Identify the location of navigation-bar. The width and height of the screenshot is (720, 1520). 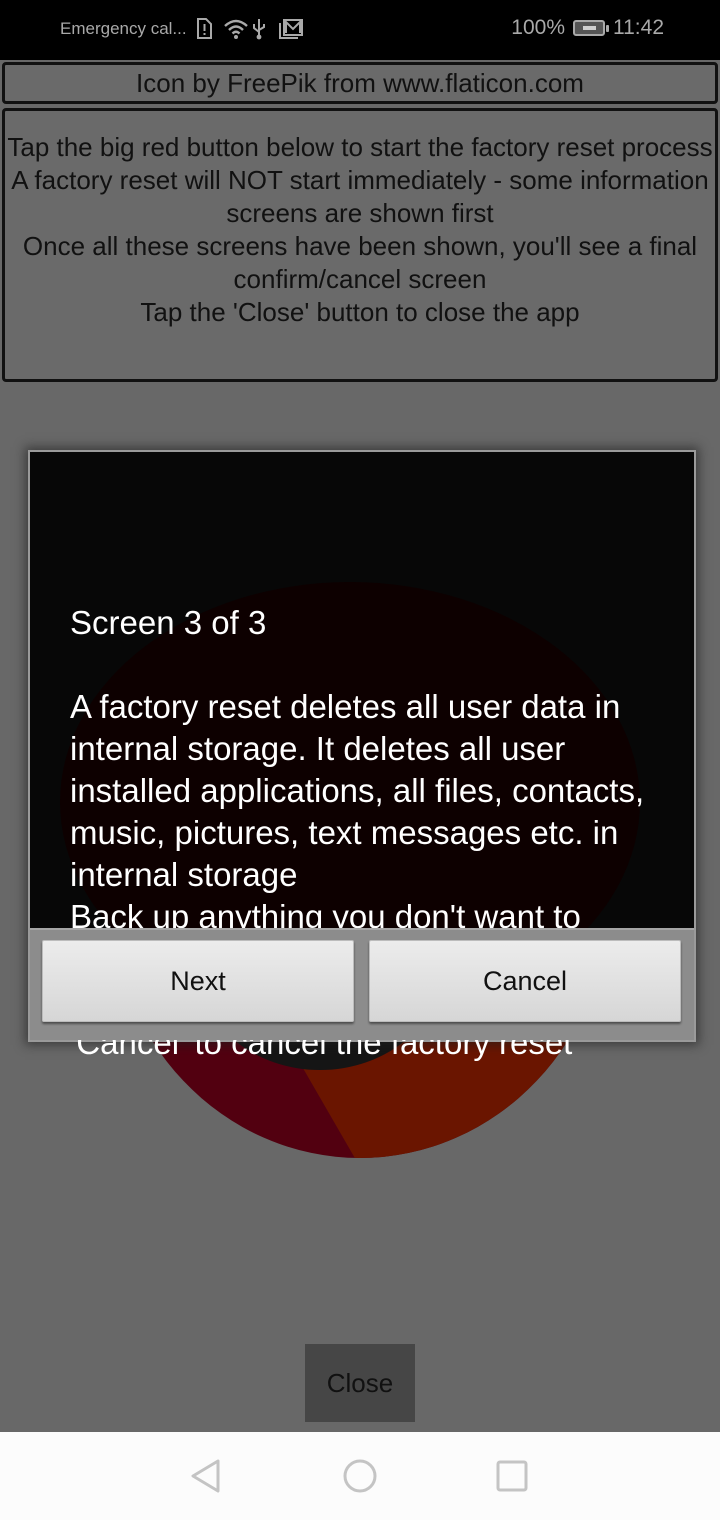
(360, 1476).